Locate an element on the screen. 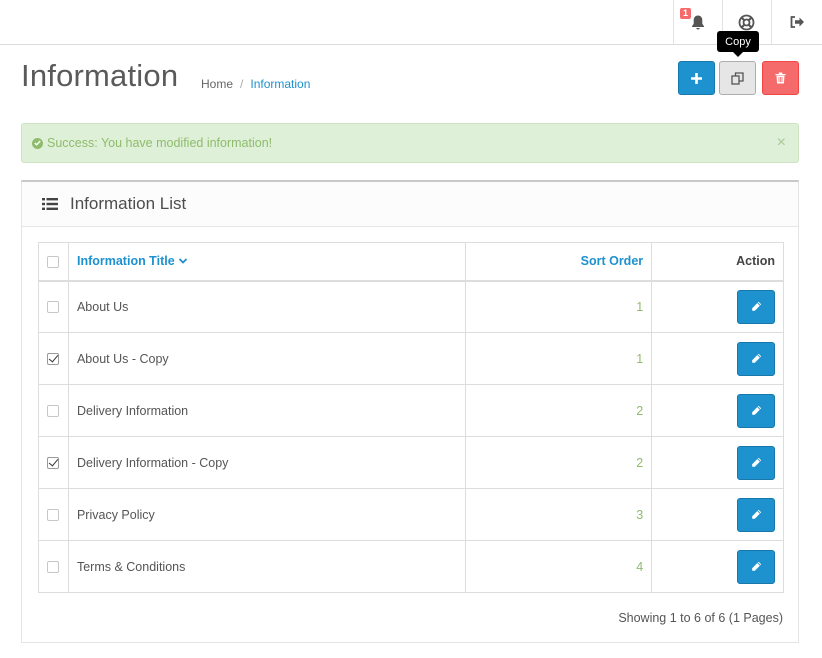  table-row: Delivery Information 2 is located at coordinates (411, 410).